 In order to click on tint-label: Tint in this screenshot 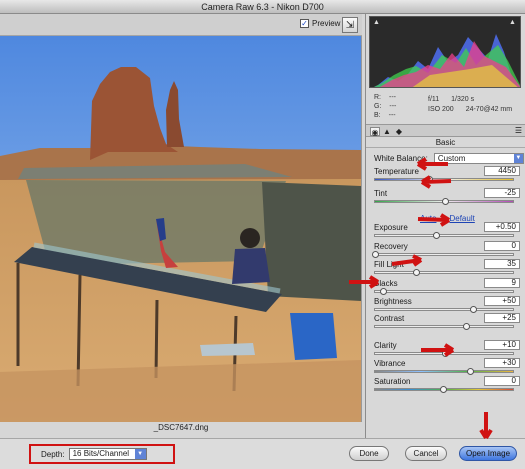, I will do `click(381, 193)`.